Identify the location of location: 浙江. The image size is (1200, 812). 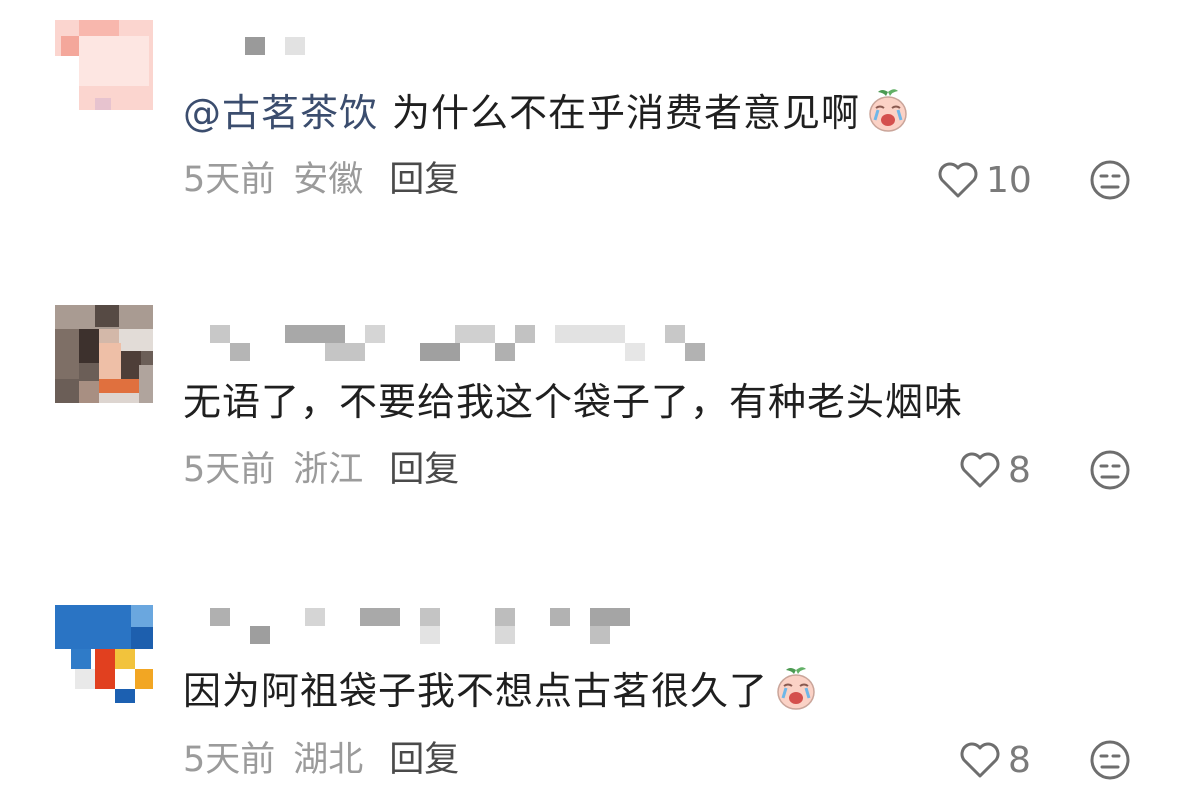
(328, 470).